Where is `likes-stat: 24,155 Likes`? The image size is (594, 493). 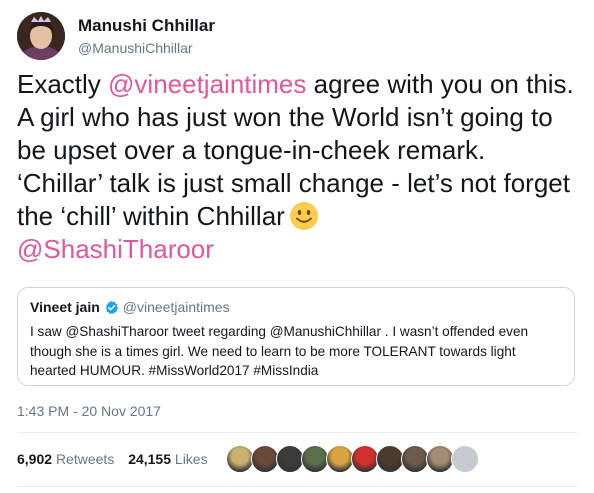
likes-stat: 24,155 Likes is located at coordinates (167, 459).